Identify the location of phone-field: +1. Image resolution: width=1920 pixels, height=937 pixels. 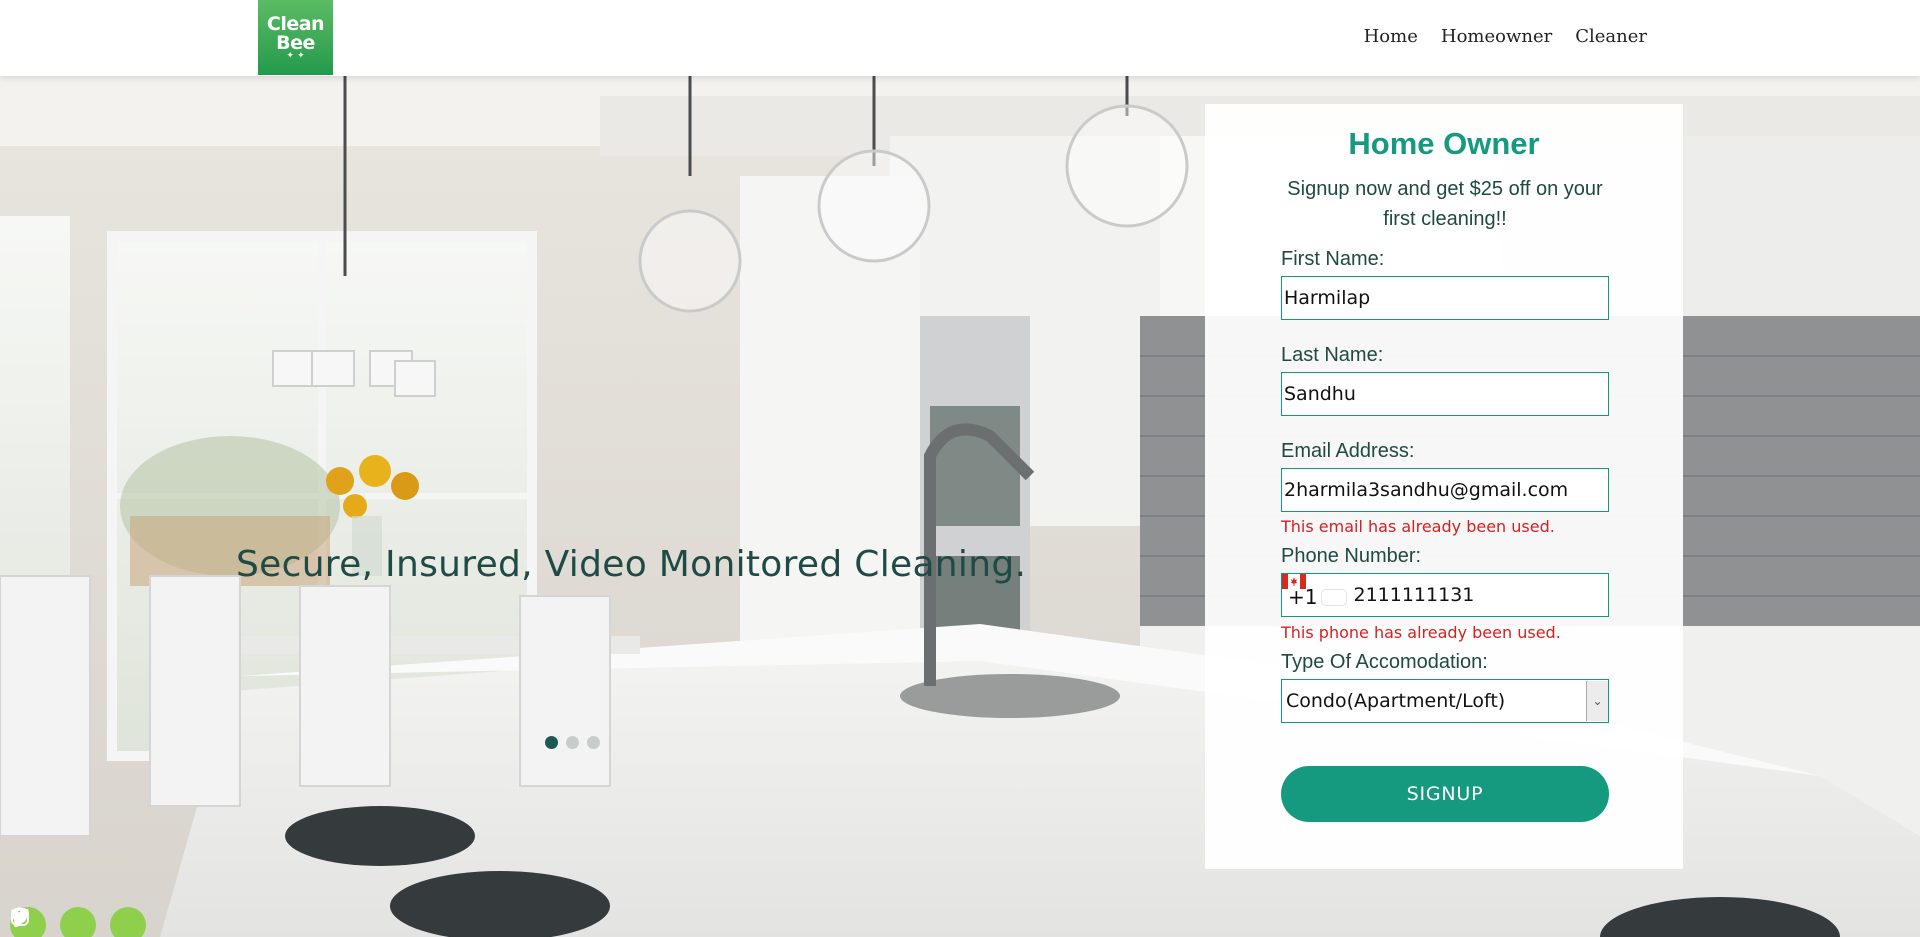
(1445, 595).